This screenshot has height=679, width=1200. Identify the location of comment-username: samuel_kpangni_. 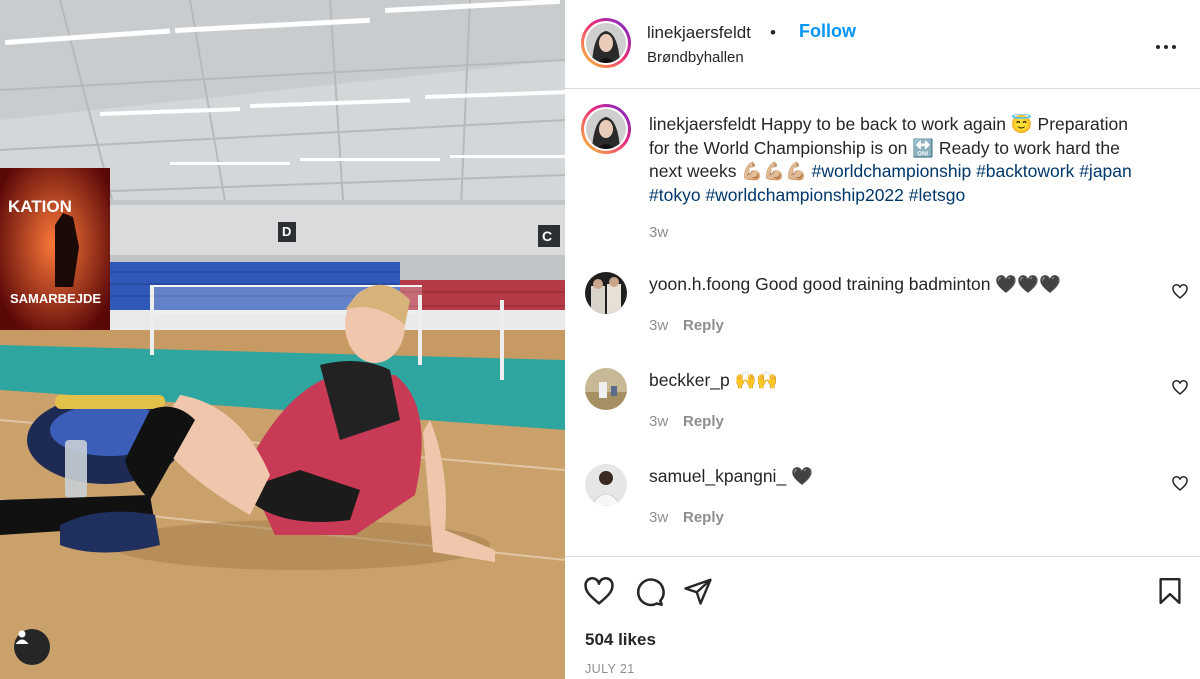
(717, 476).